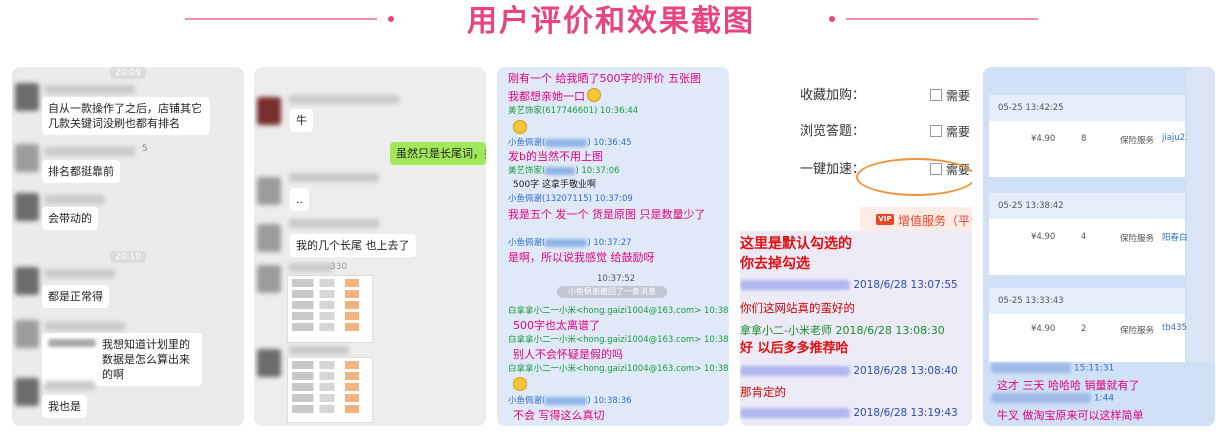 The width and height of the screenshot is (1222, 442). I want to click on order-qty: 2, so click(1084, 329).